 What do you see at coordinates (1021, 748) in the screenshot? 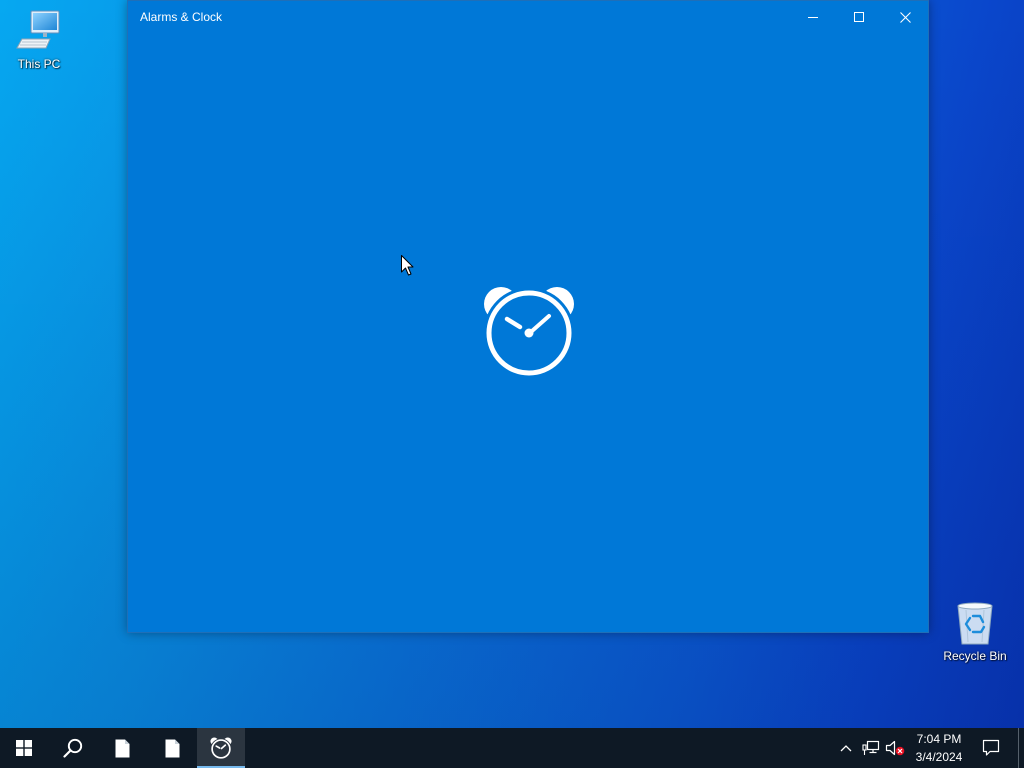
I see `show-desktop-button` at bounding box center [1021, 748].